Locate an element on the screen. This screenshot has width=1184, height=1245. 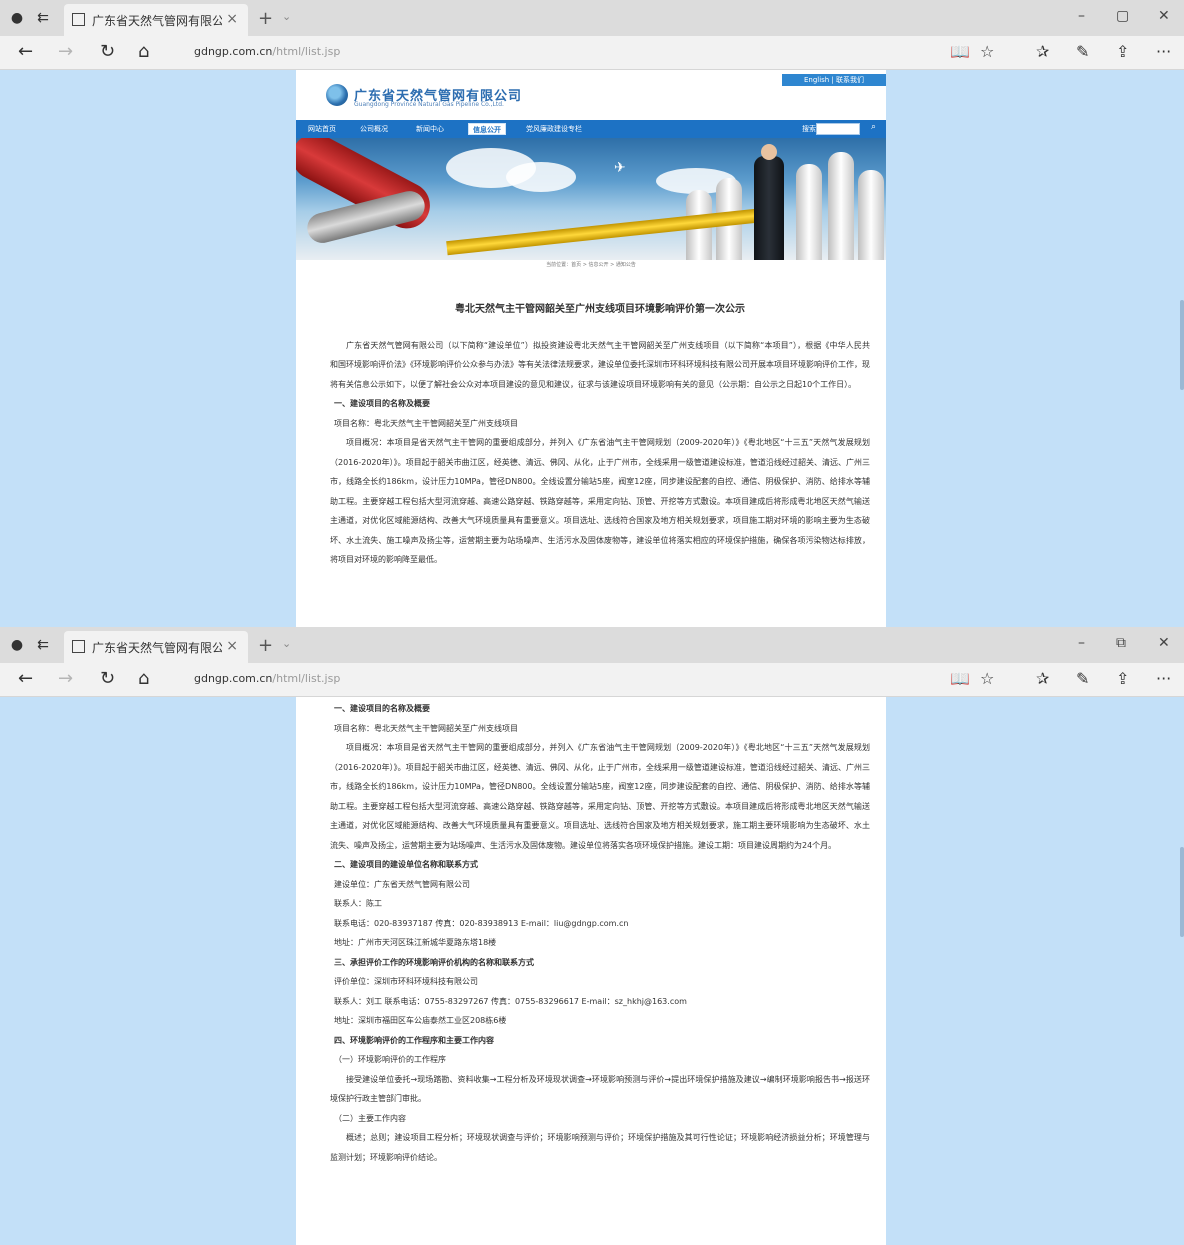
article-title: 粤北天然气主干管网韶关至广州支线项目环境影响评价第一次公示 is located at coordinates (600, 309).